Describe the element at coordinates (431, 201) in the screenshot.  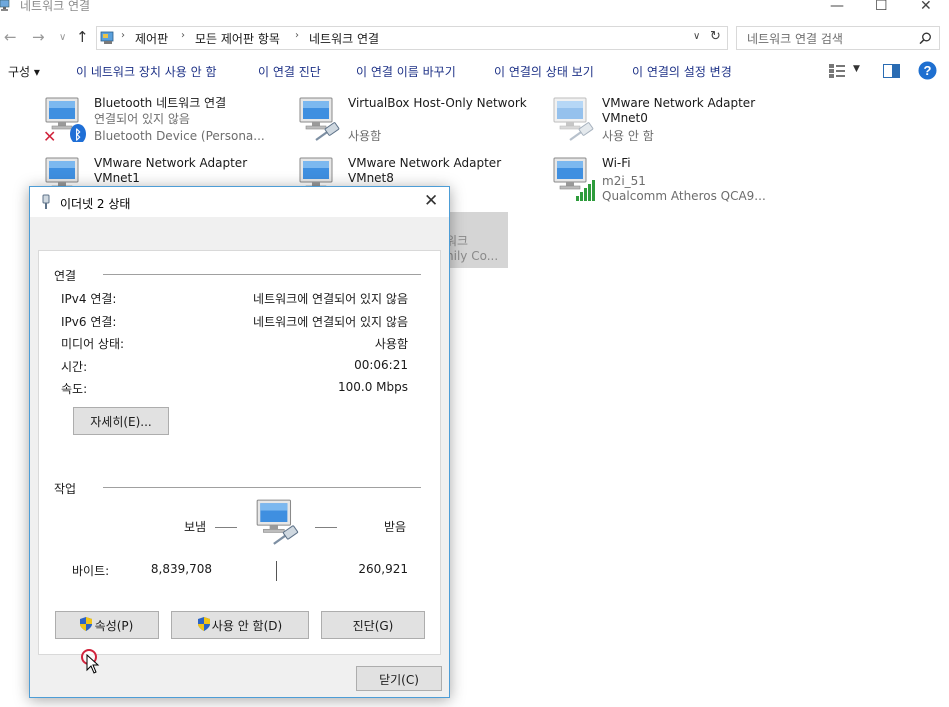
I see `dialog-close-icon: ✕` at that location.